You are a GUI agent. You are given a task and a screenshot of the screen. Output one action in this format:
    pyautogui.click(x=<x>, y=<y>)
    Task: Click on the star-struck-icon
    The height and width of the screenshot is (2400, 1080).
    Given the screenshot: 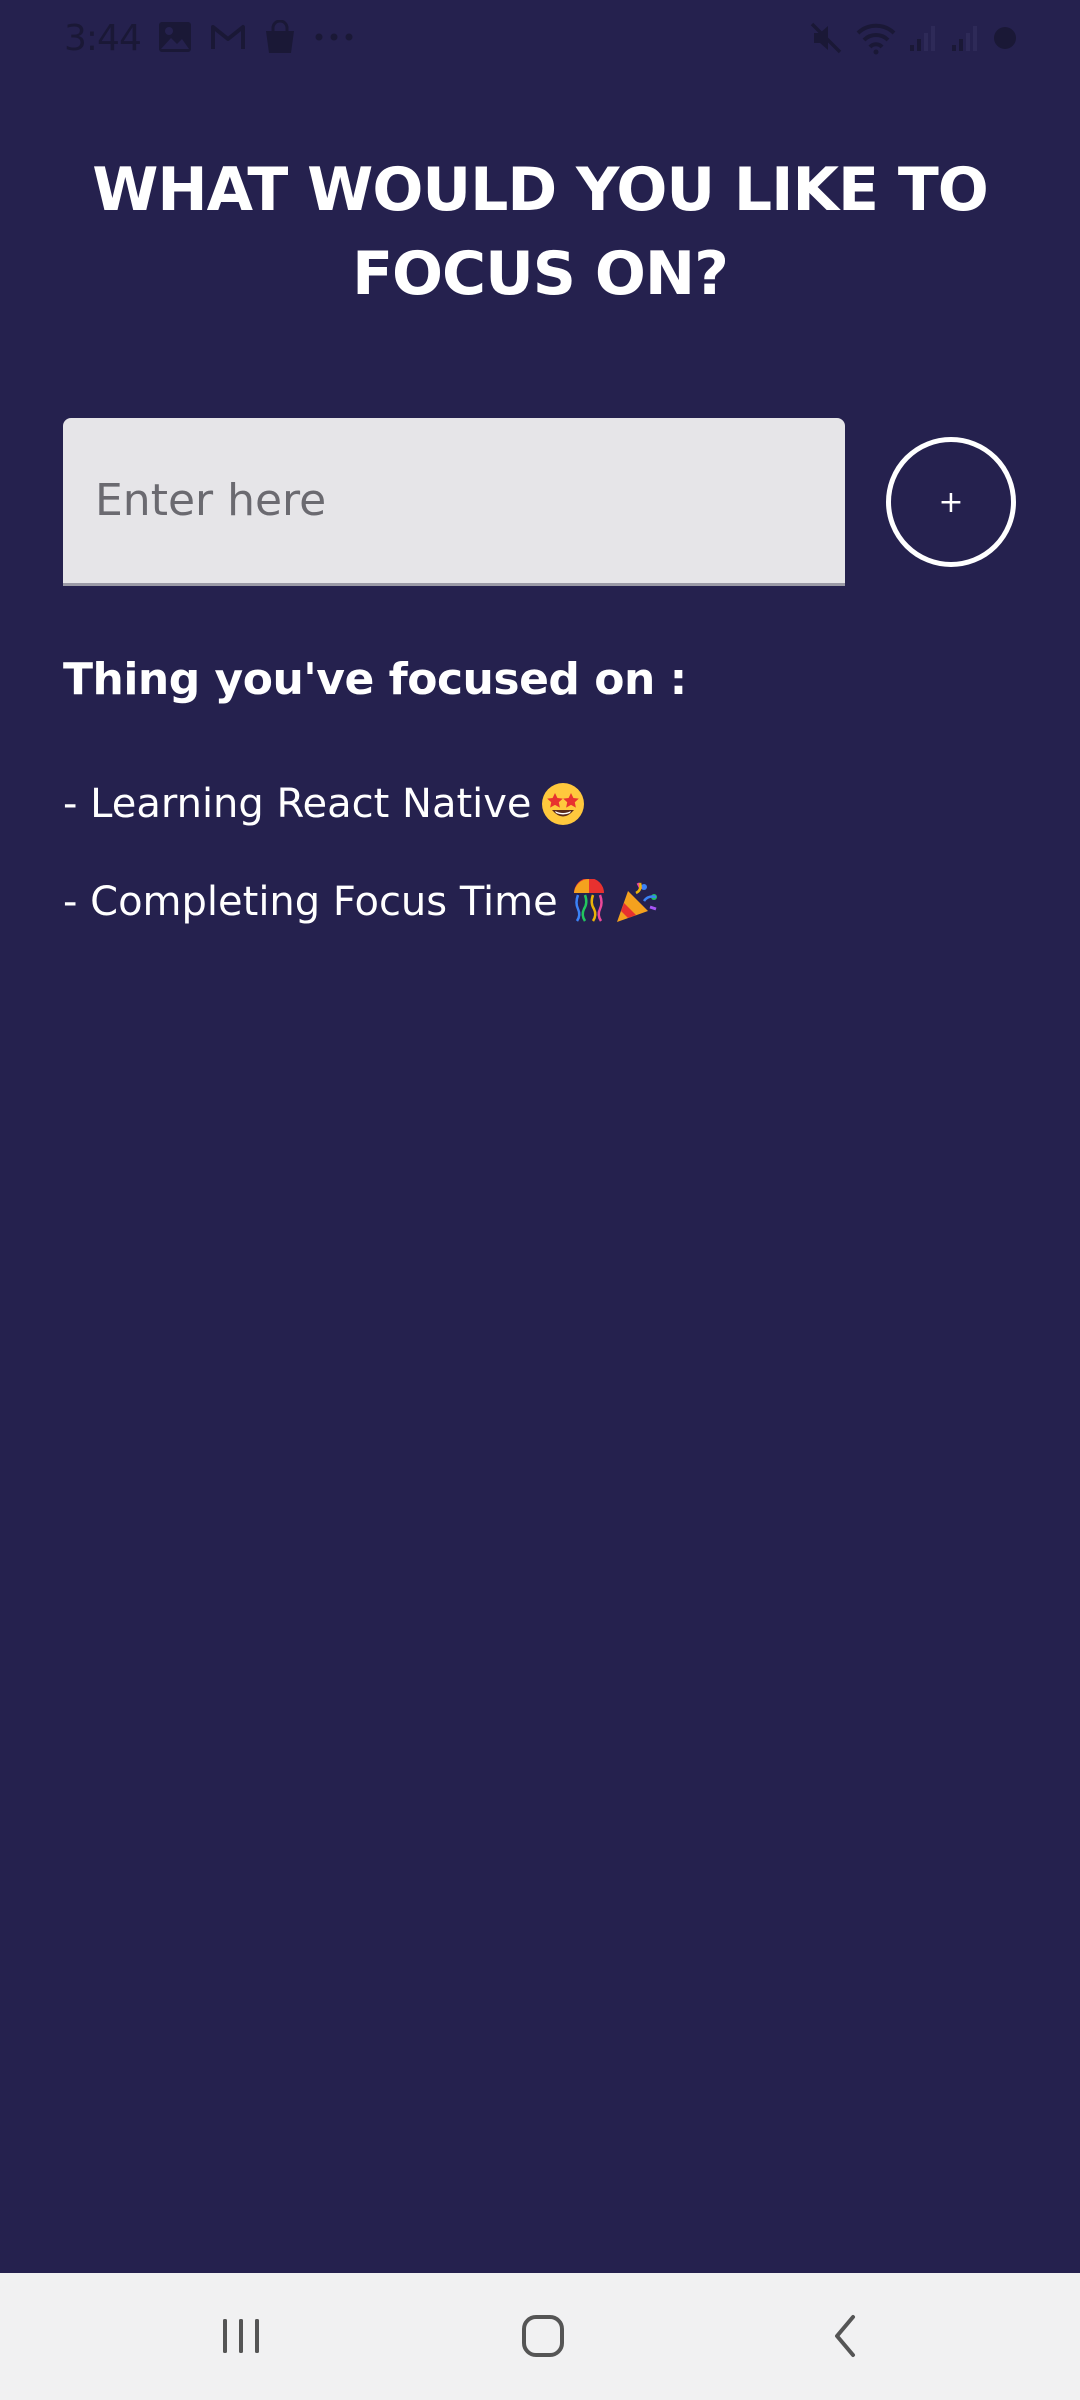 What is the action you would take?
    pyautogui.click(x=562, y=804)
    